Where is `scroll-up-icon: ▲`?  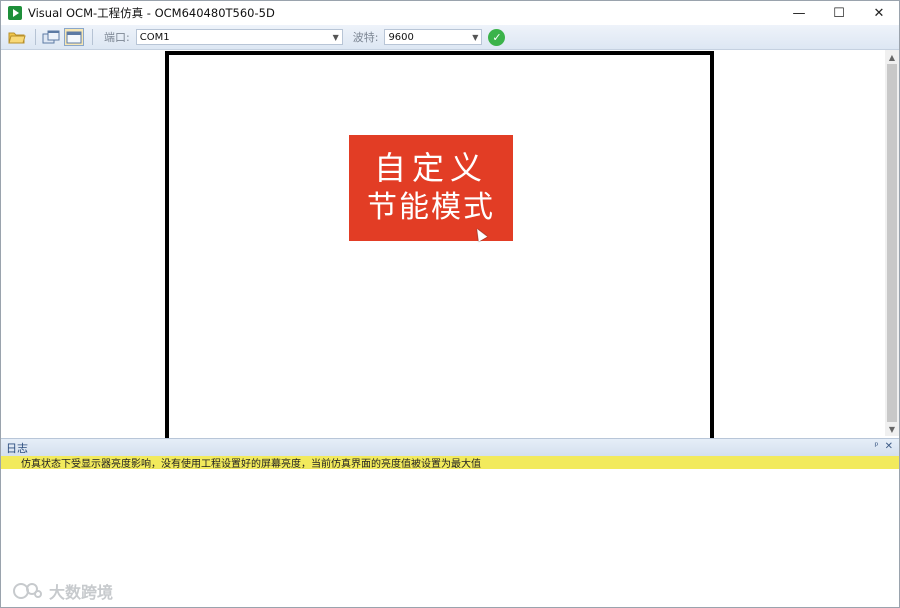
scroll-up-icon: ▲ is located at coordinates (892, 57).